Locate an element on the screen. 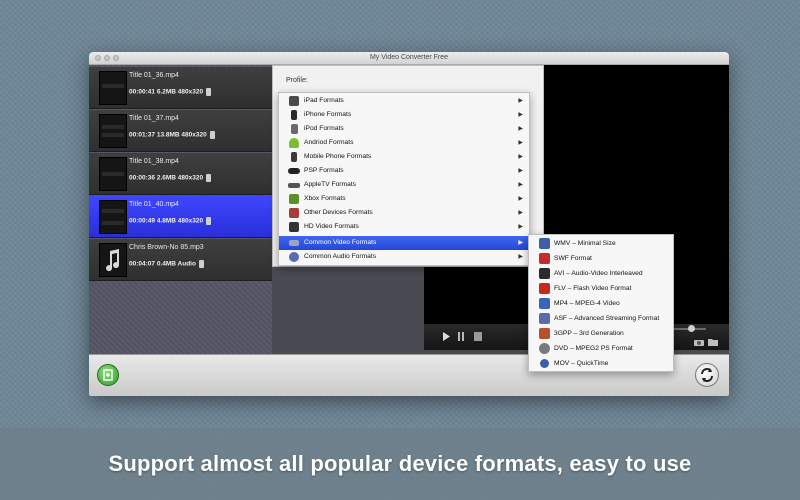  submenu-item-mov: MOV – QuickTime is located at coordinates (601, 363).